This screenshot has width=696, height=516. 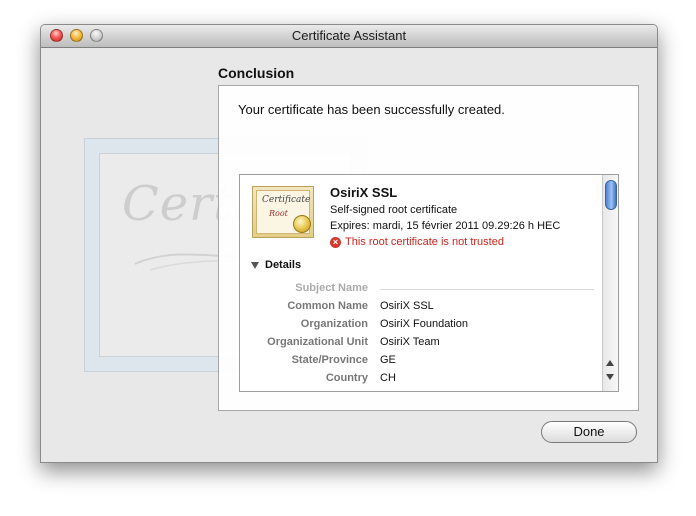 I want to click on scroll-down-arrow-icon, so click(x=610, y=377).